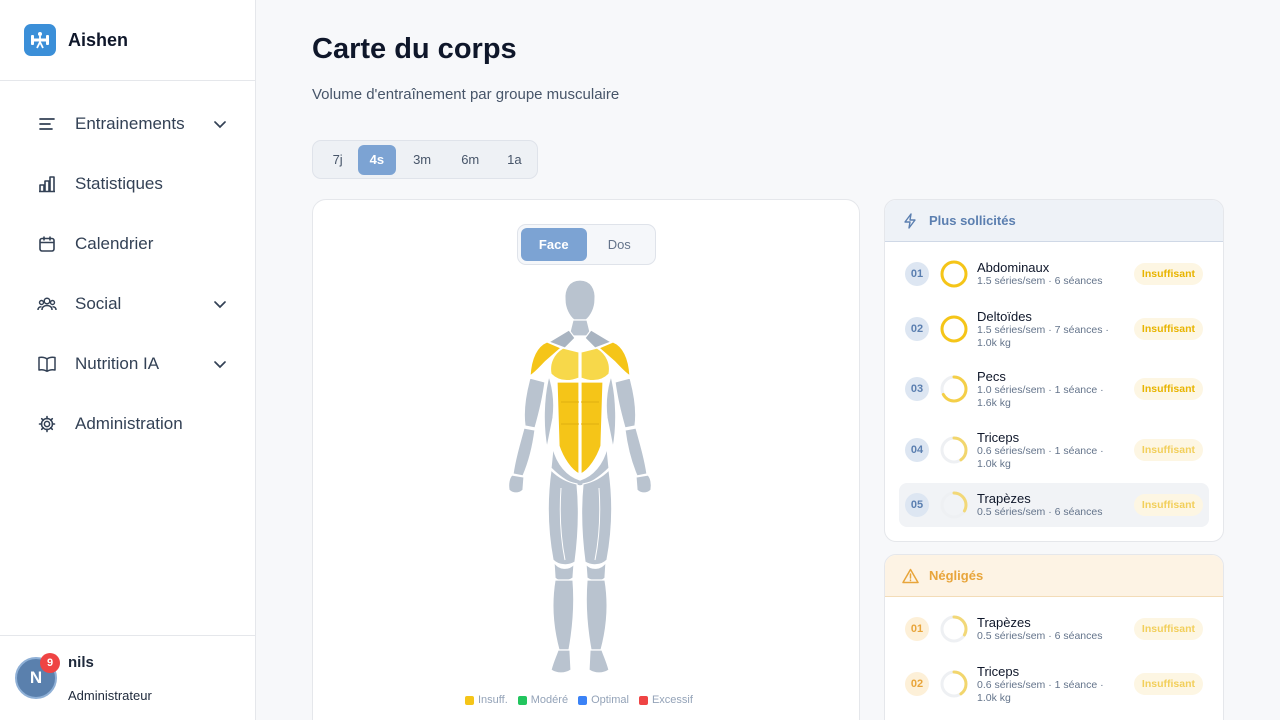  What do you see at coordinates (119, 183) in the screenshot?
I see `nav-label: Statistiques` at bounding box center [119, 183].